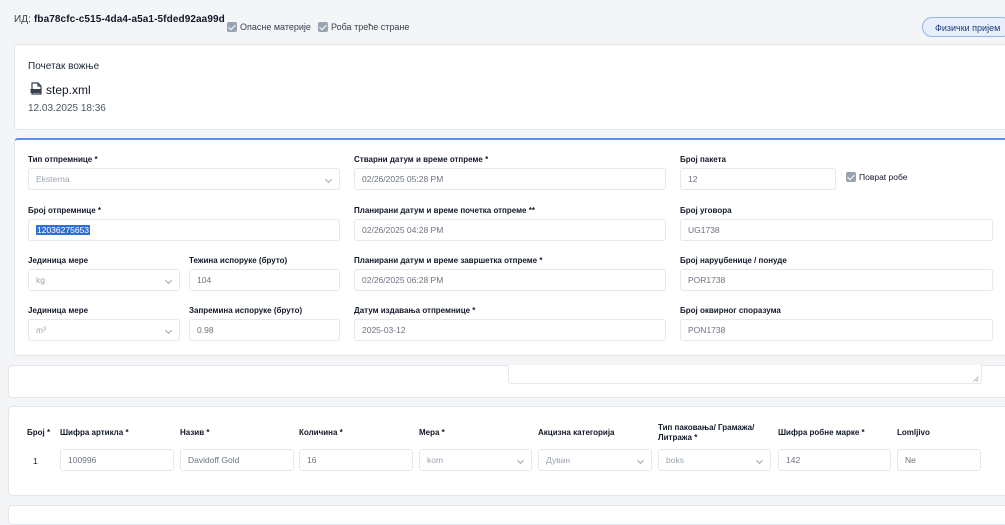 The height and width of the screenshot is (525, 1005). Describe the element at coordinates (745, 374) in the screenshot. I see `notes-textarea` at that location.